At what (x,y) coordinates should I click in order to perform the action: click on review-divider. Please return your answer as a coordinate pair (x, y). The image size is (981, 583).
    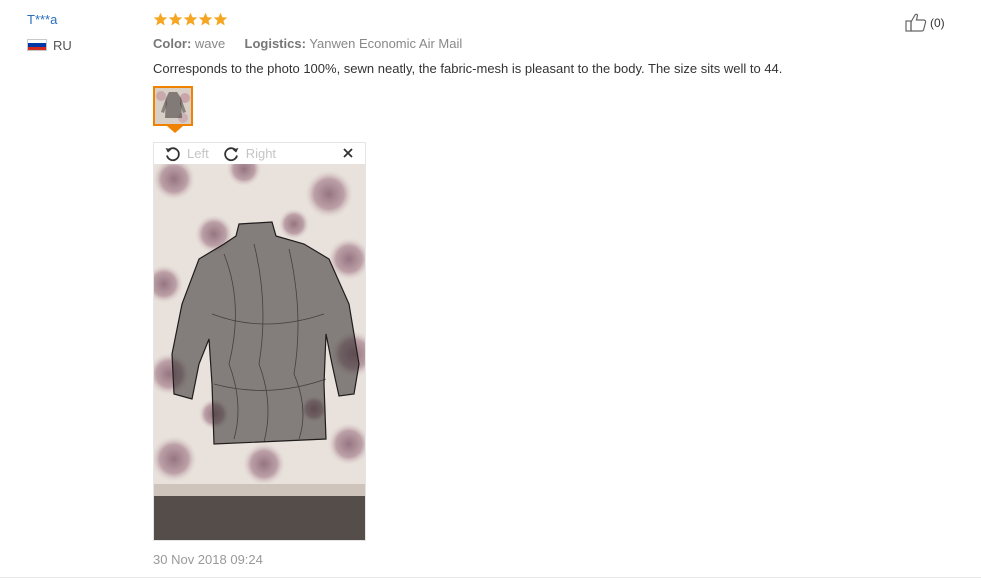
    Looking at the image, I should click on (490, 577).